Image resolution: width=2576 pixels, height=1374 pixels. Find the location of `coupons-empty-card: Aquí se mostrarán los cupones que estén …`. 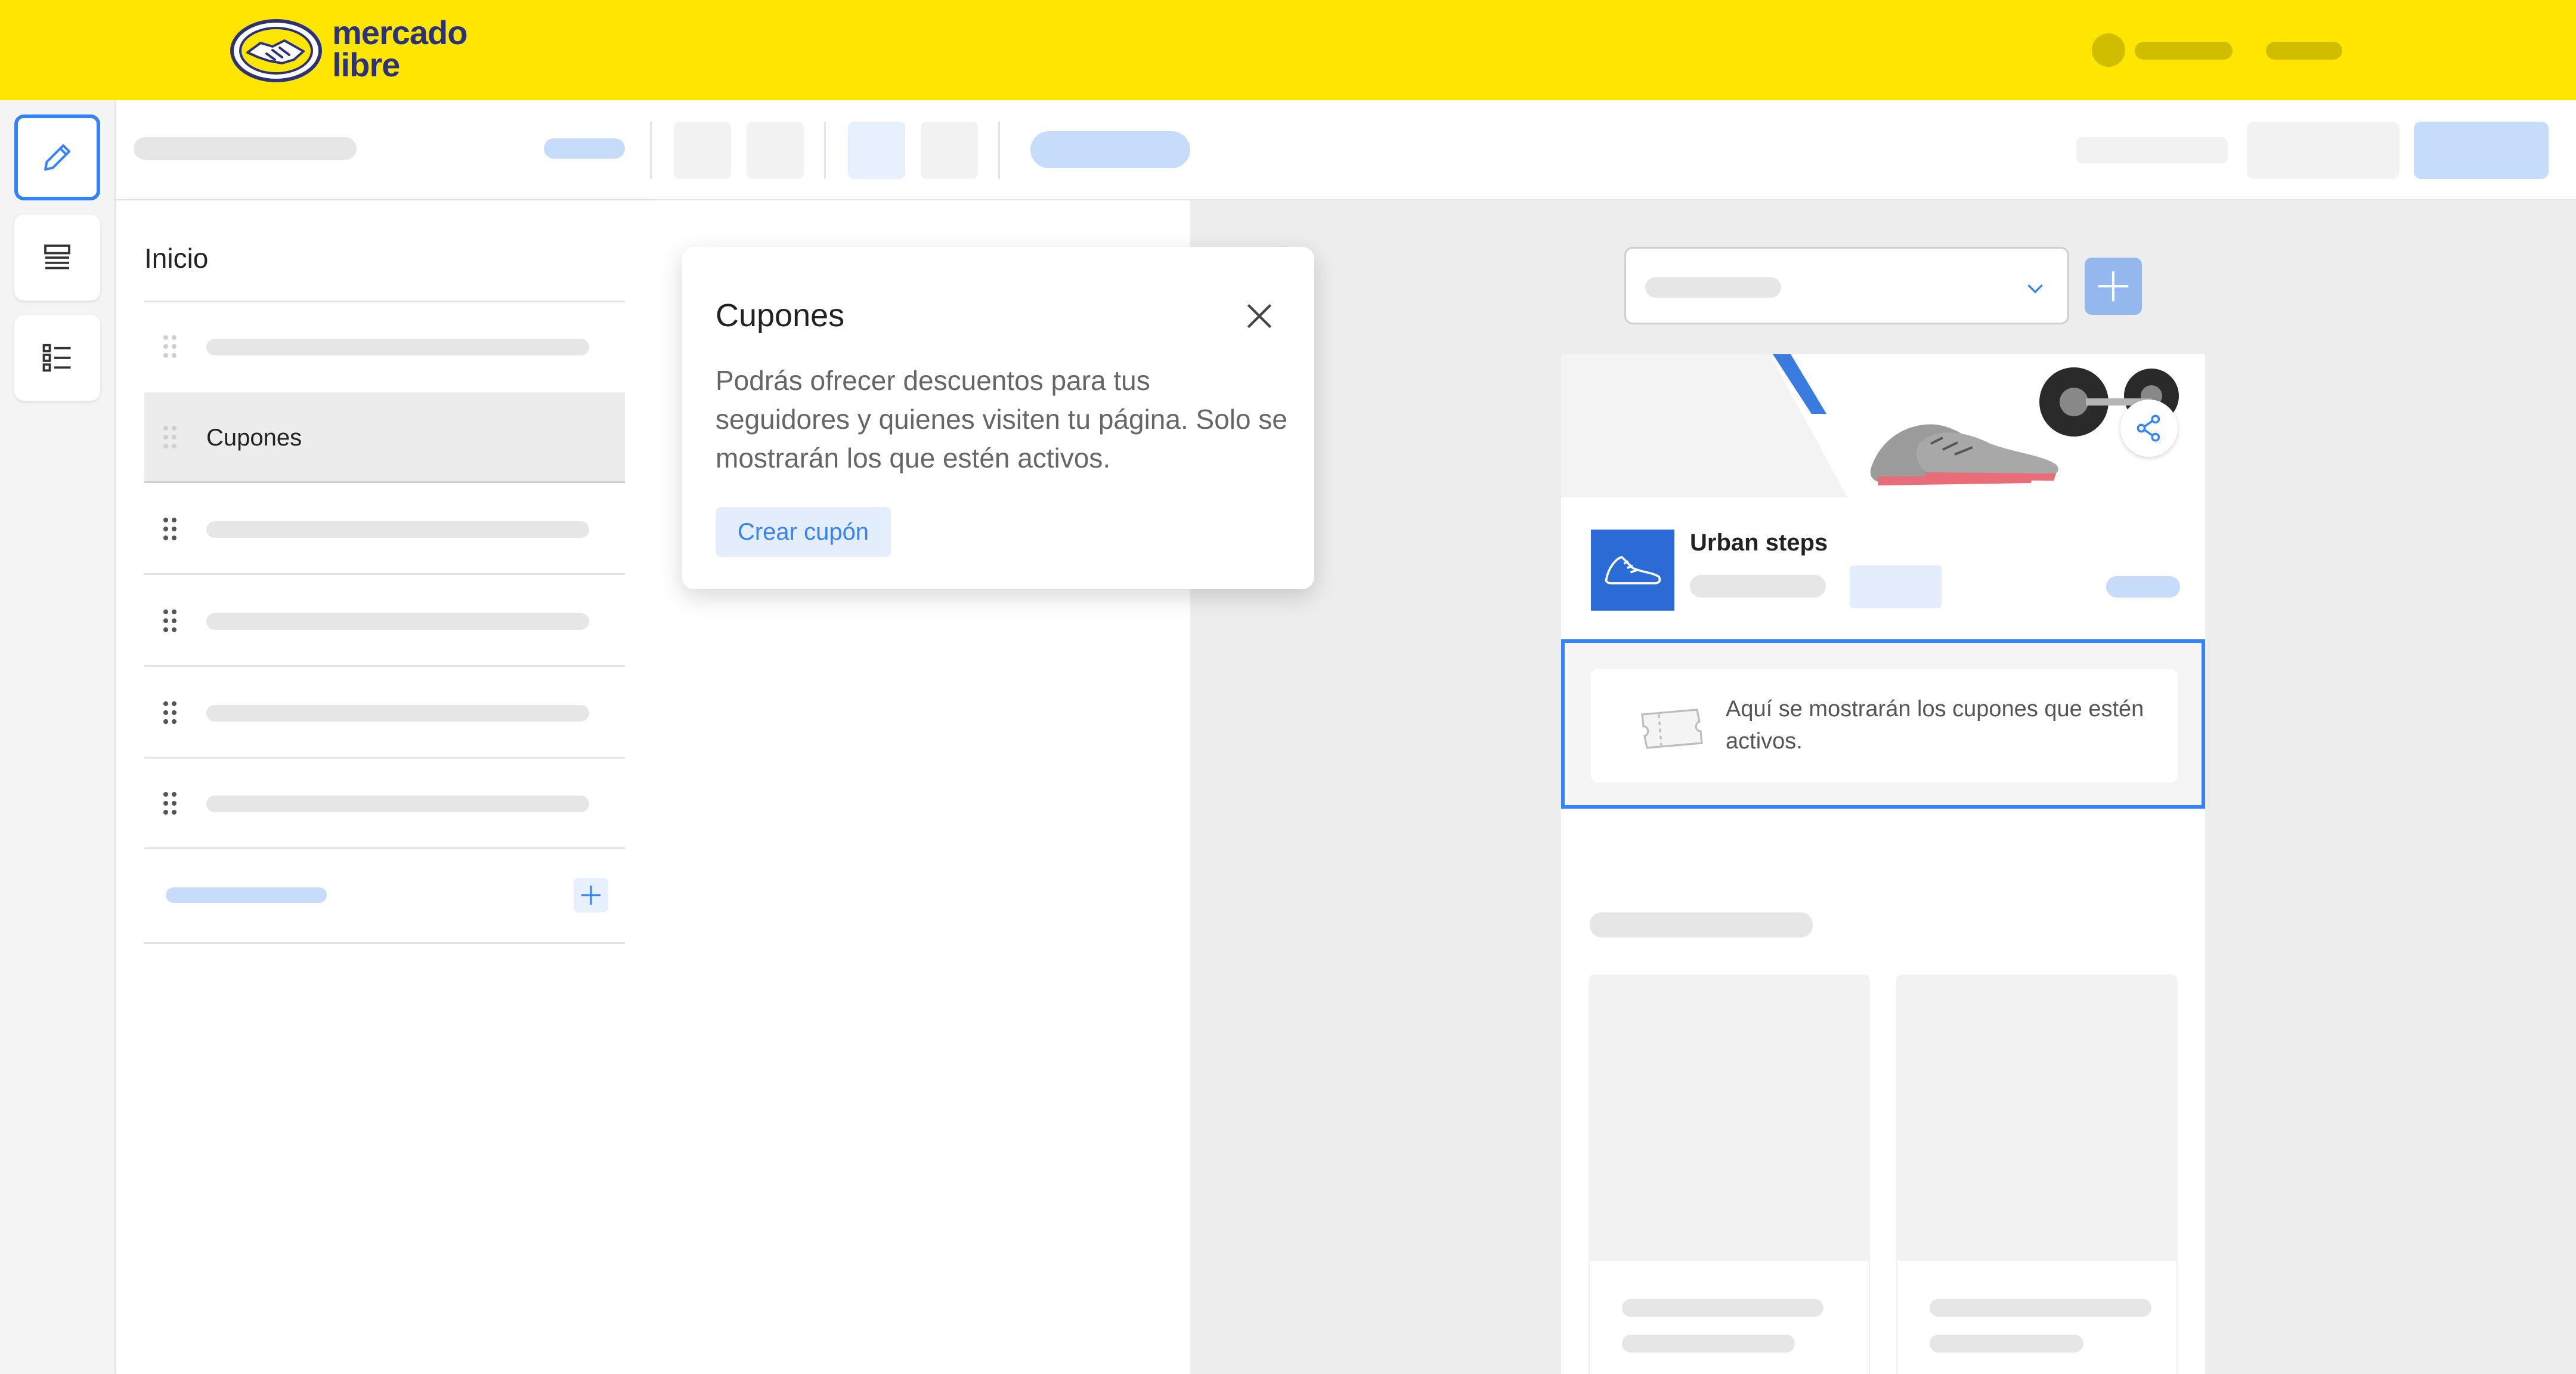

coupons-empty-card: Aquí se mostrarán los cupones que estén … is located at coordinates (1885, 725).